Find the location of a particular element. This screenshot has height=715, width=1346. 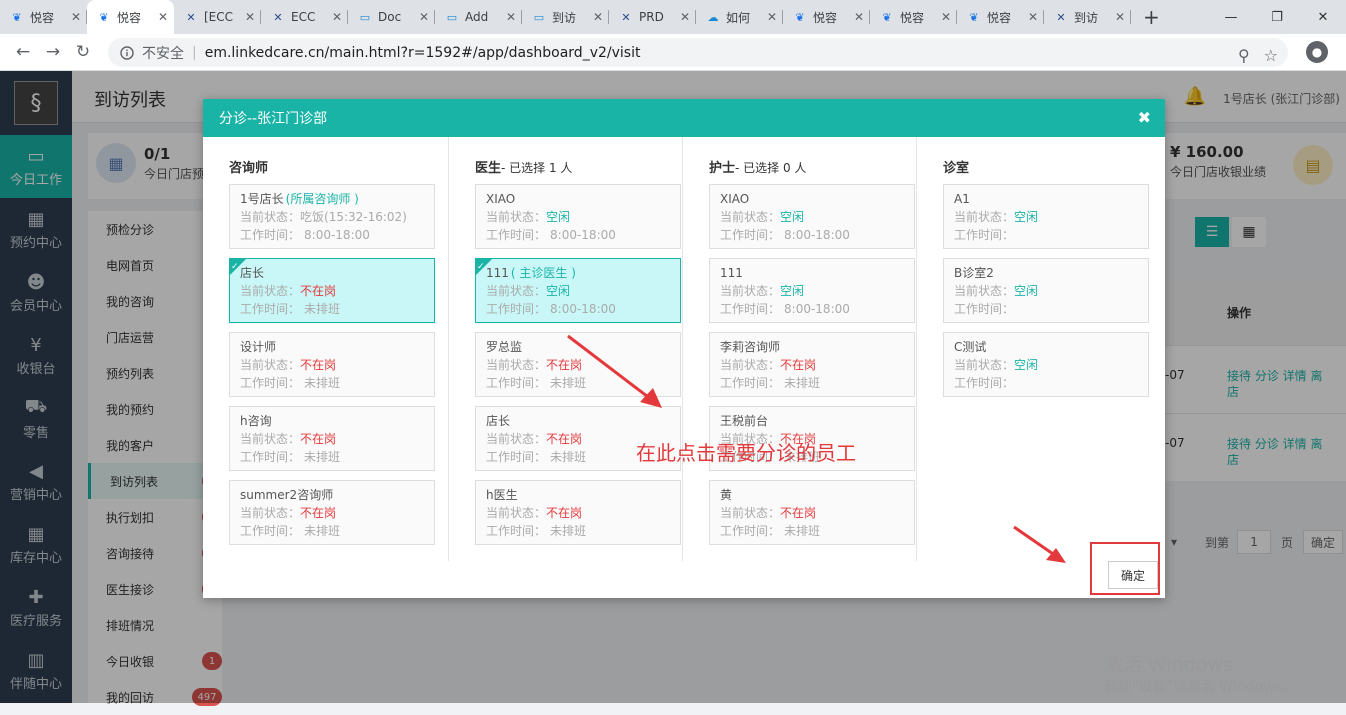

annotation-text: 在此点击需要分诊的员工 is located at coordinates (746, 453).